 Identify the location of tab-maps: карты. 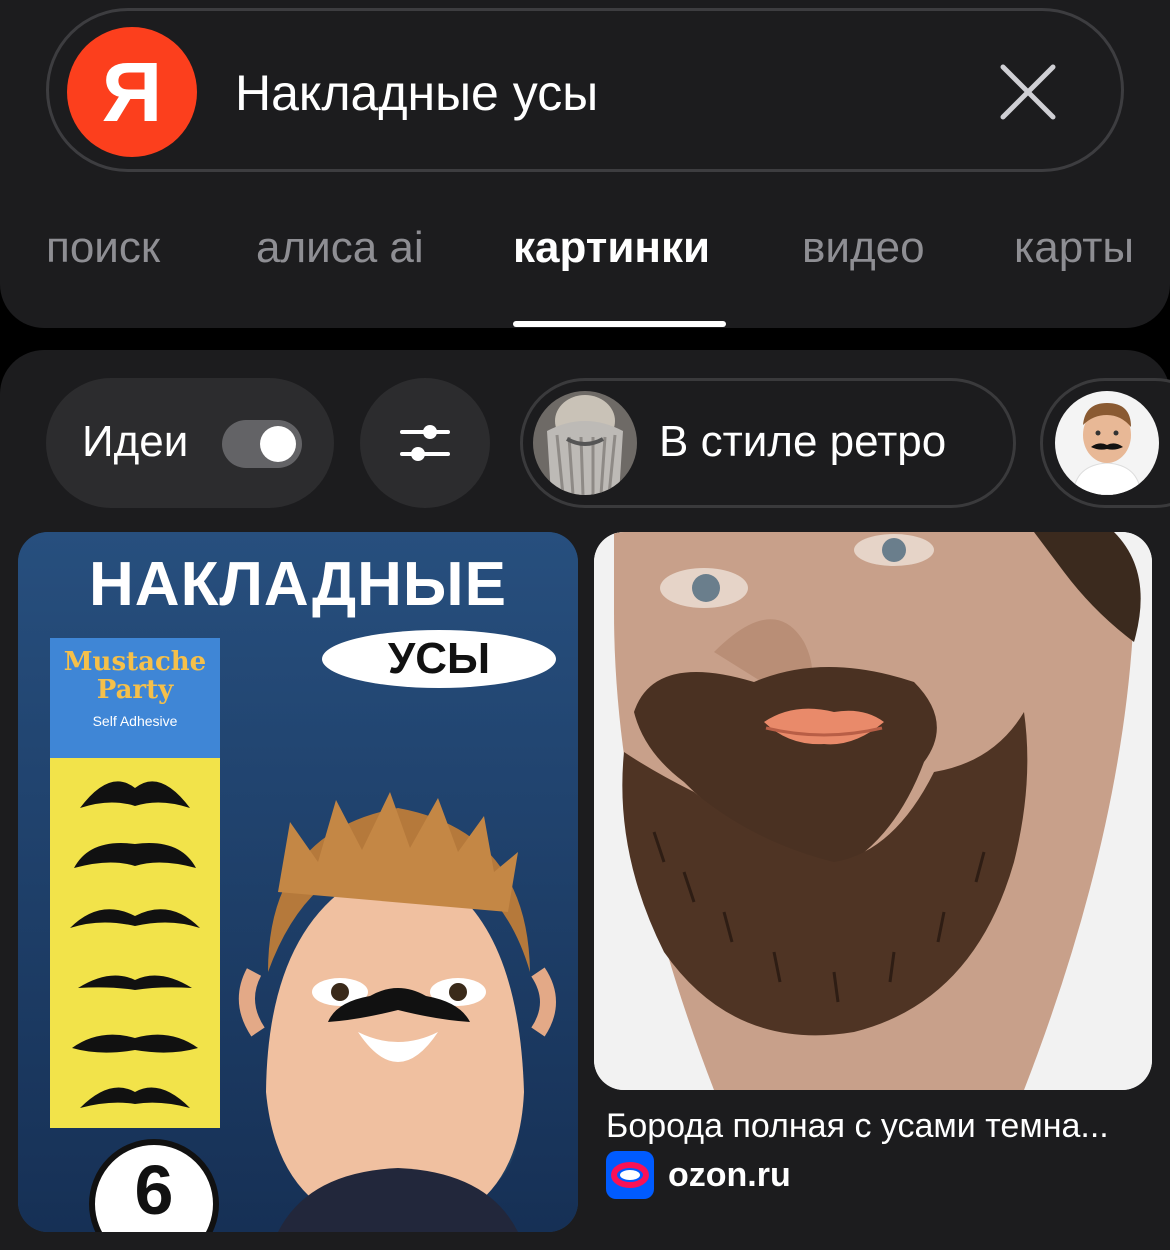
(1074, 248).